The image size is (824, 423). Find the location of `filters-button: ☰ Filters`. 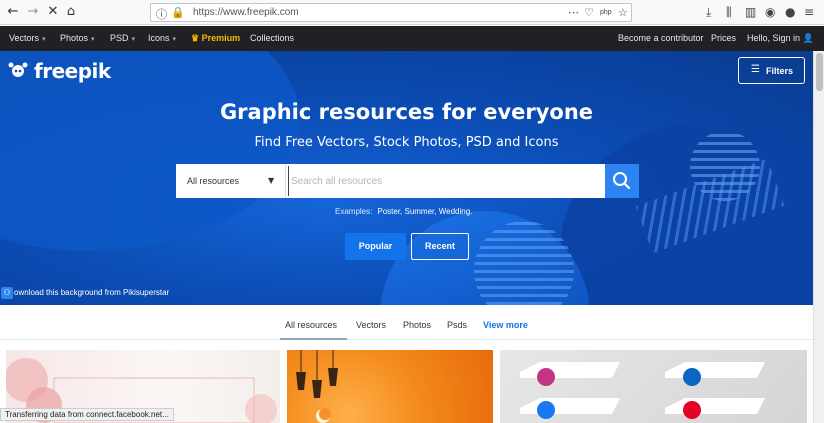

filters-button: ☰ Filters is located at coordinates (771, 70).